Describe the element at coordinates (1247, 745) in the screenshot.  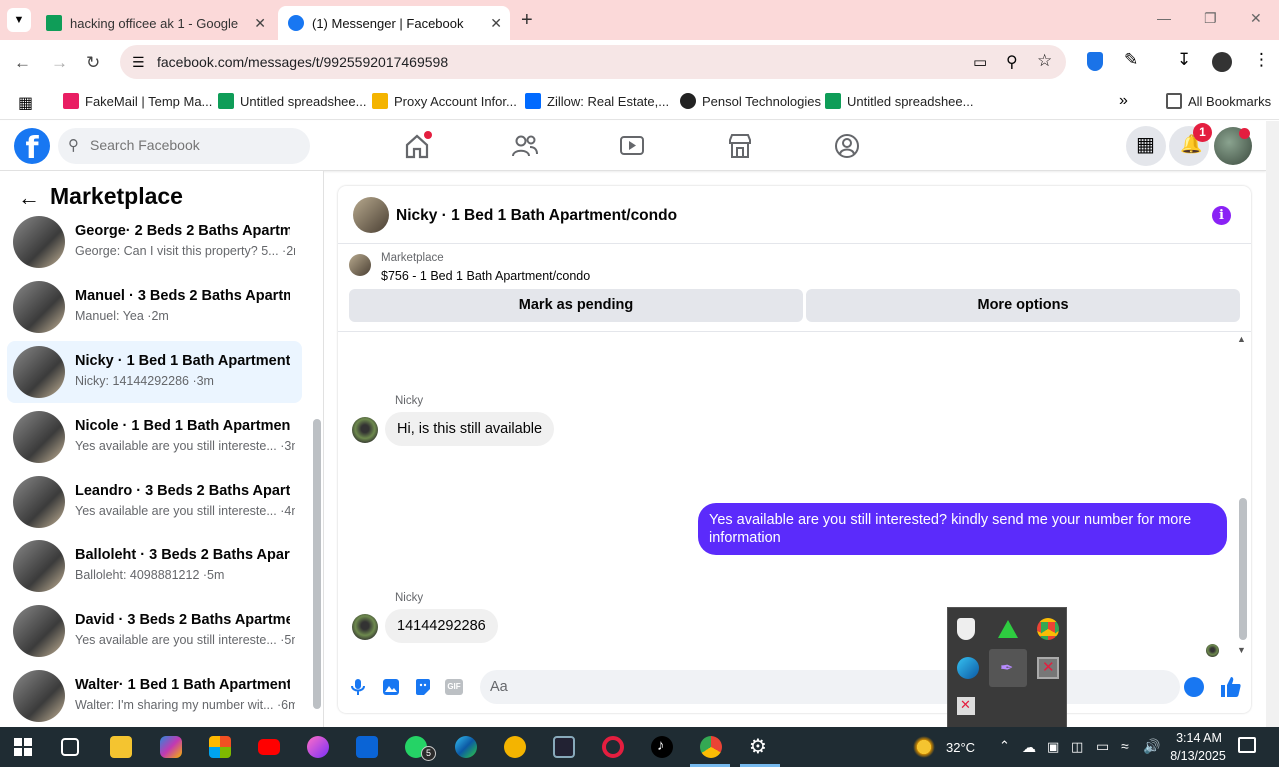
I see `notification-center-icon` at that location.